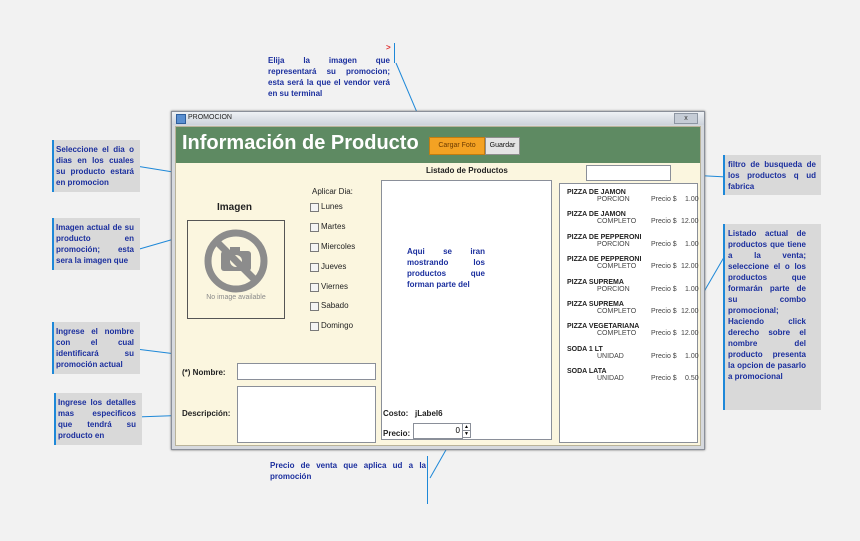  What do you see at coordinates (502, 146) in the screenshot?
I see `guardar-button: Guardar` at bounding box center [502, 146].